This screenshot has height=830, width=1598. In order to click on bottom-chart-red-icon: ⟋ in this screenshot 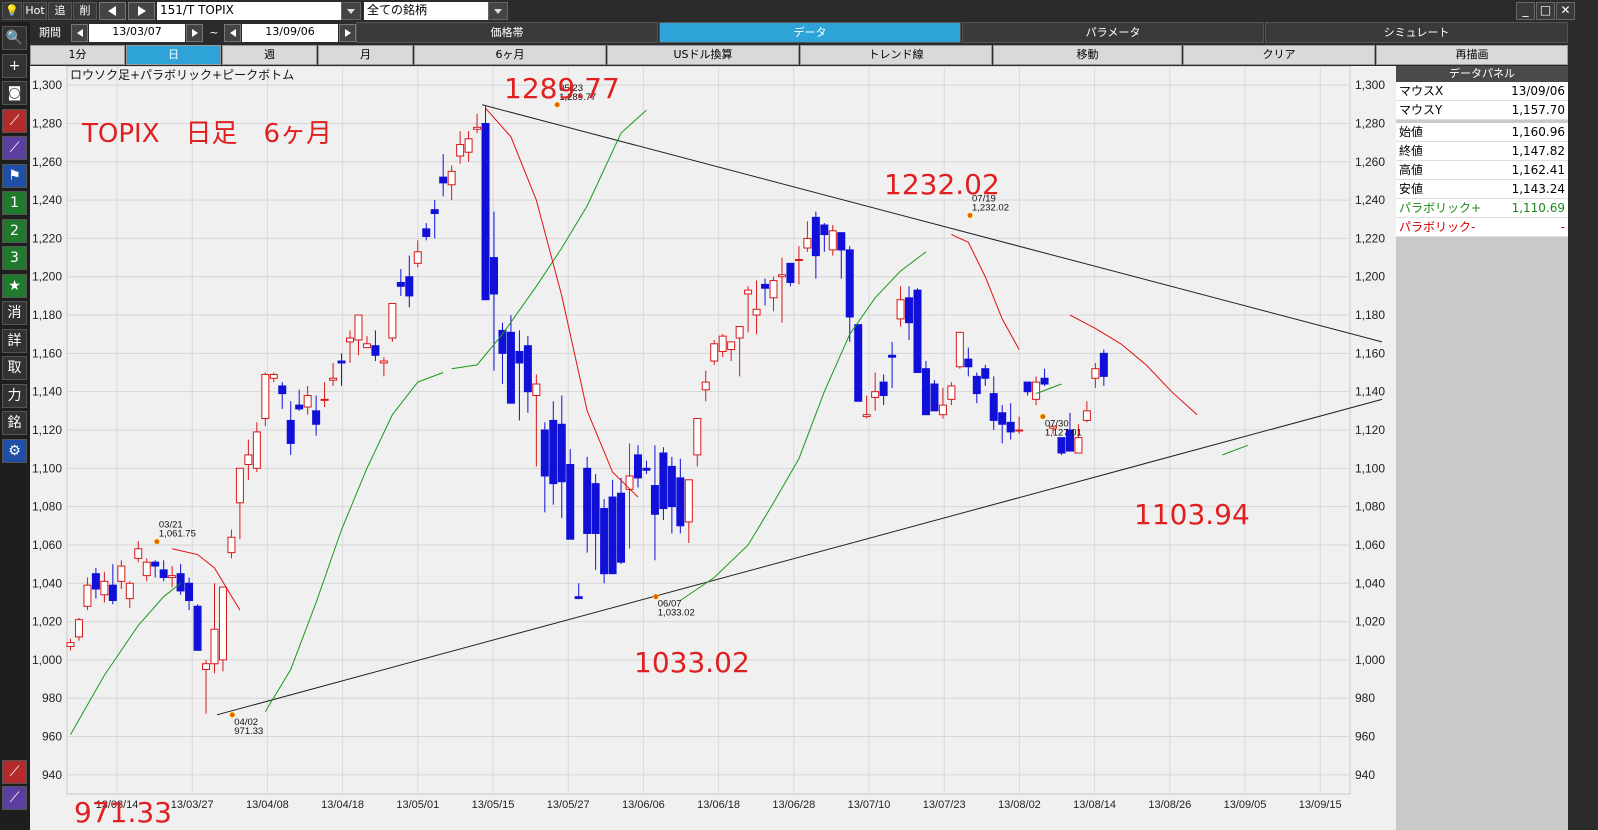, I will do `click(14, 772)`.